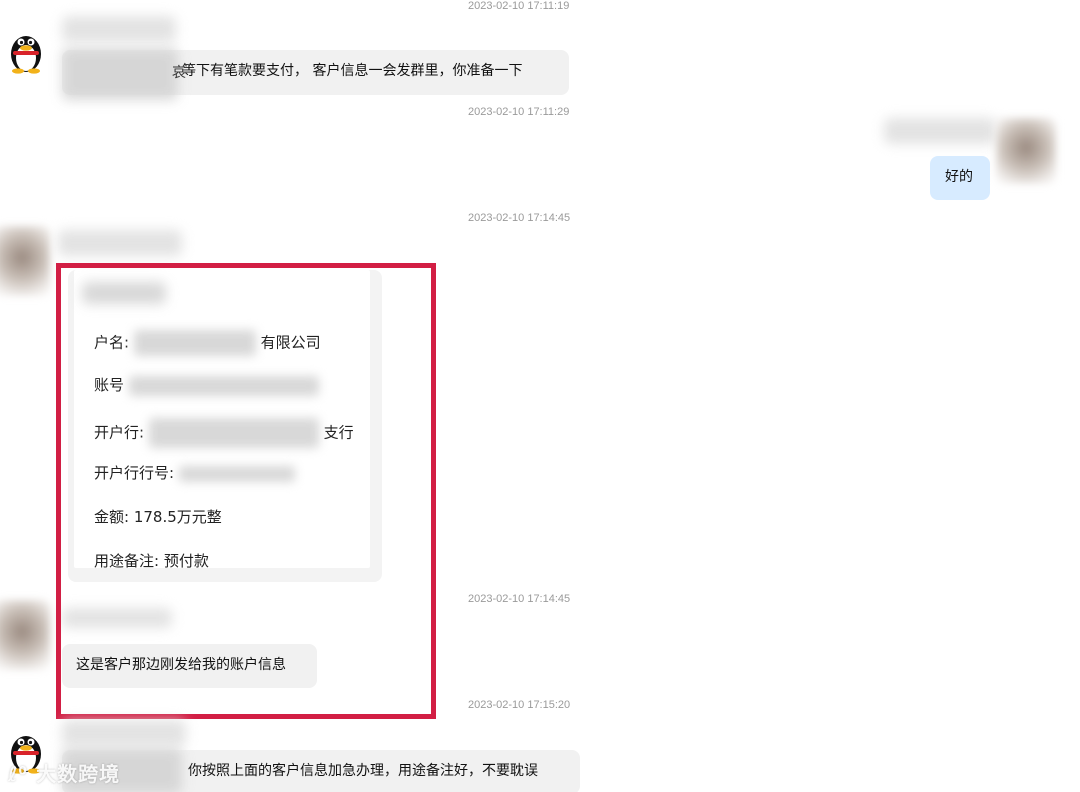  What do you see at coordinates (1026, 151) in the screenshot?
I see `user-avatar` at bounding box center [1026, 151].